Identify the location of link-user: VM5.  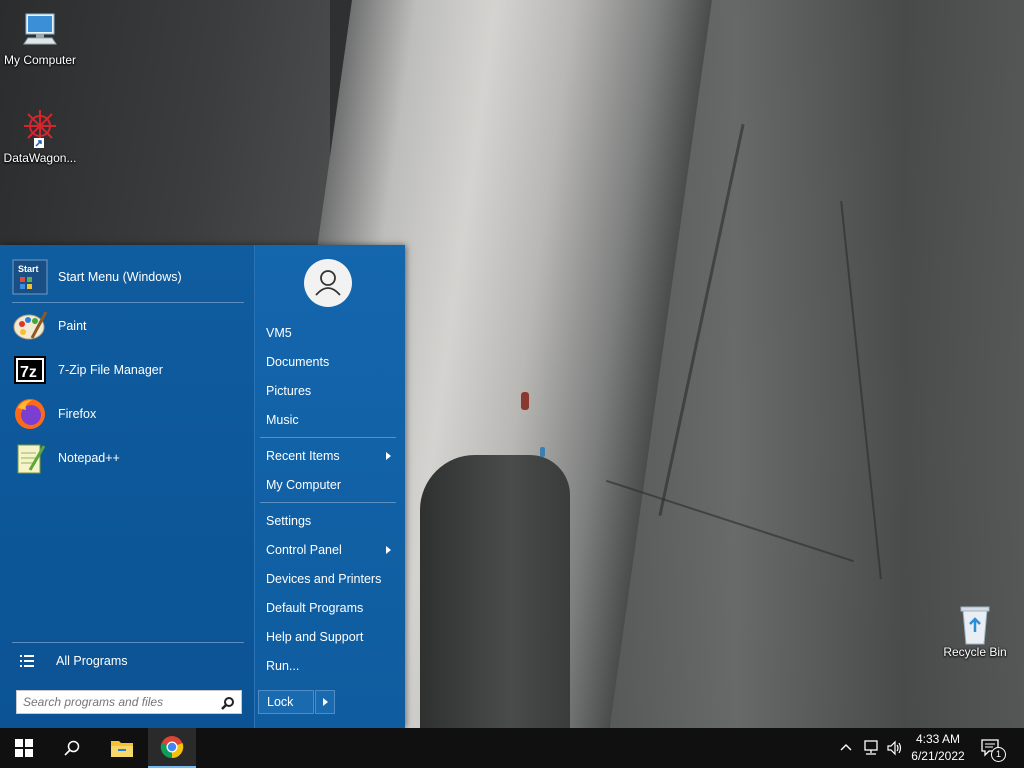
(279, 333).